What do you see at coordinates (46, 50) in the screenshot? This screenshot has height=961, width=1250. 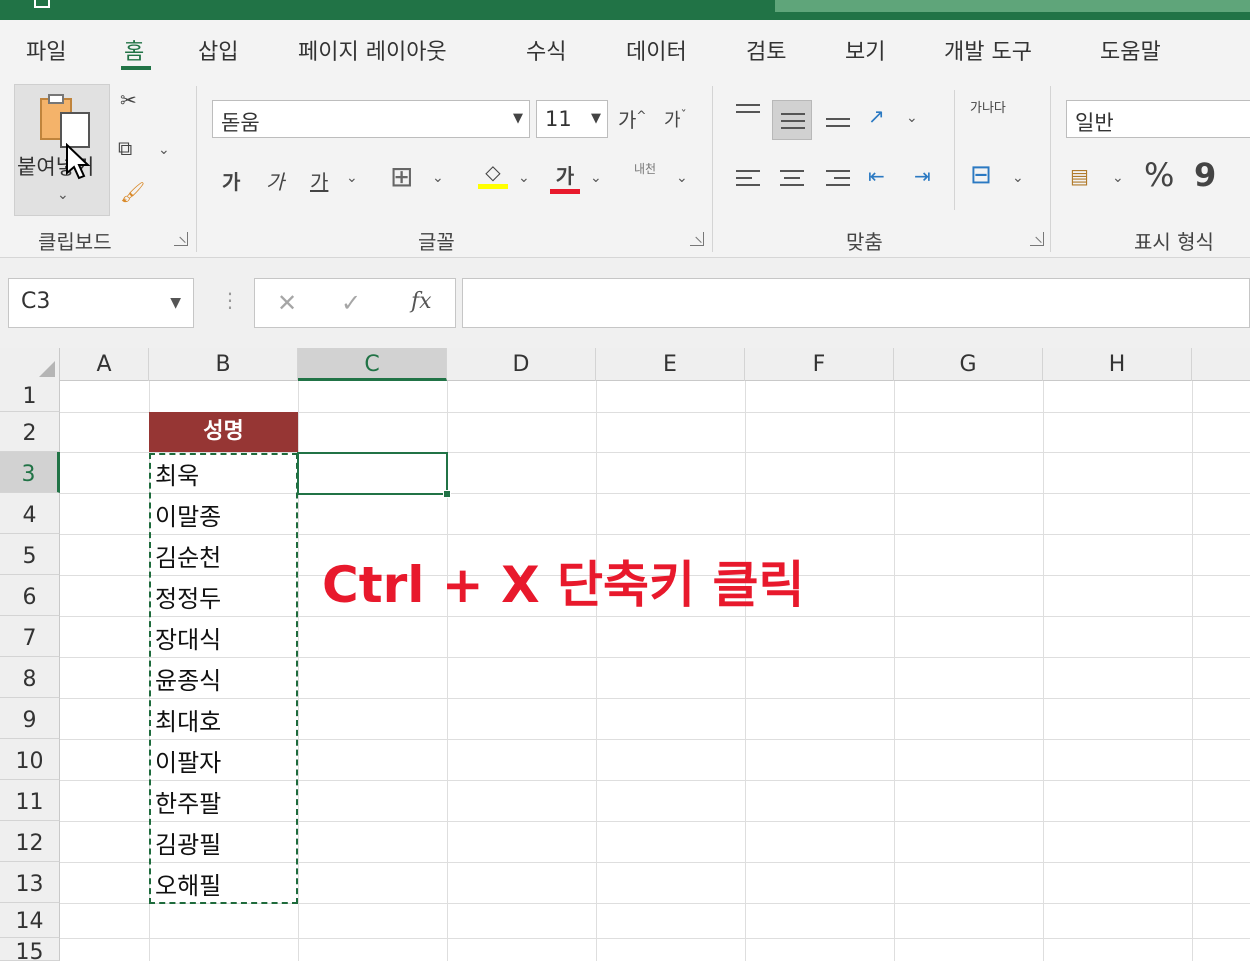 I see `tab-file: 파일` at bounding box center [46, 50].